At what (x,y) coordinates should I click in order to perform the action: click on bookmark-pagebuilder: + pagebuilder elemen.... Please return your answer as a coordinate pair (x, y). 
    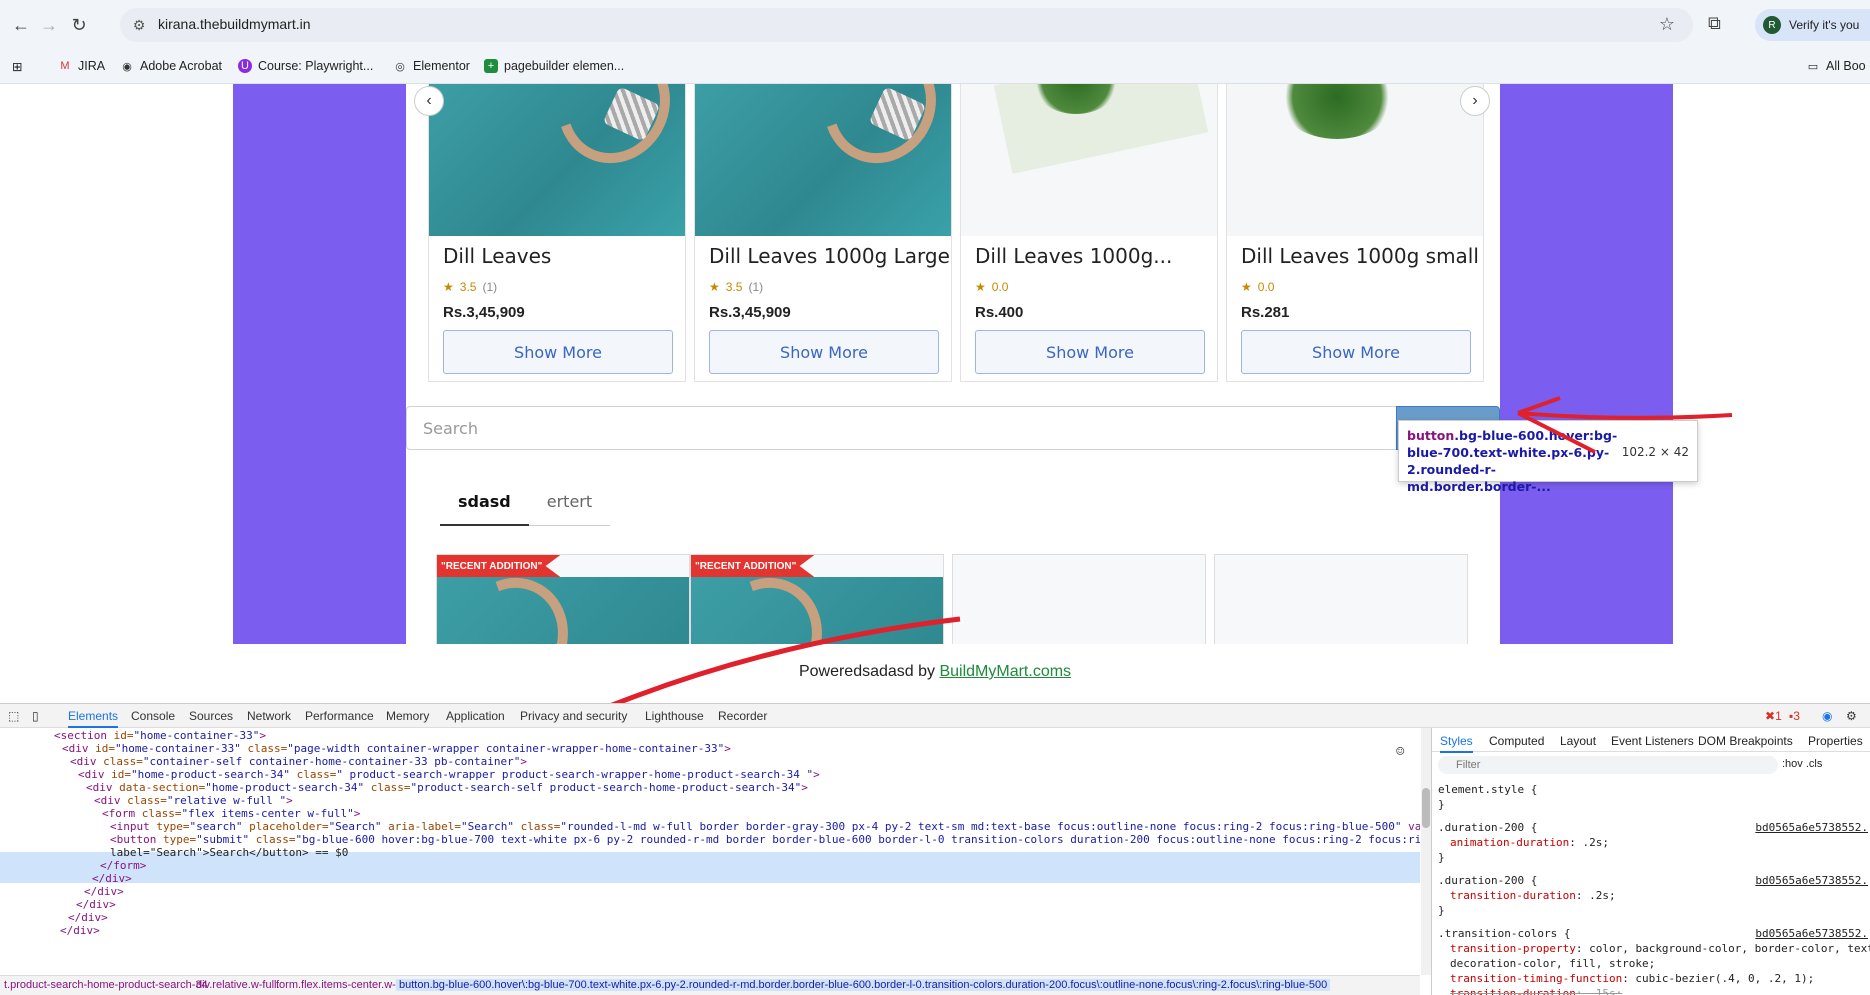
    Looking at the image, I should click on (554, 66).